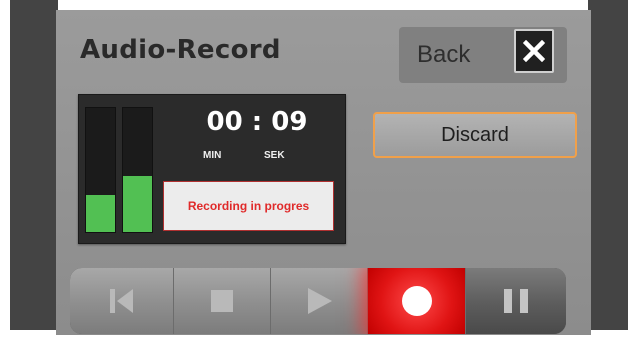  What do you see at coordinates (34, 165) in the screenshot?
I see `left-frame` at bounding box center [34, 165].